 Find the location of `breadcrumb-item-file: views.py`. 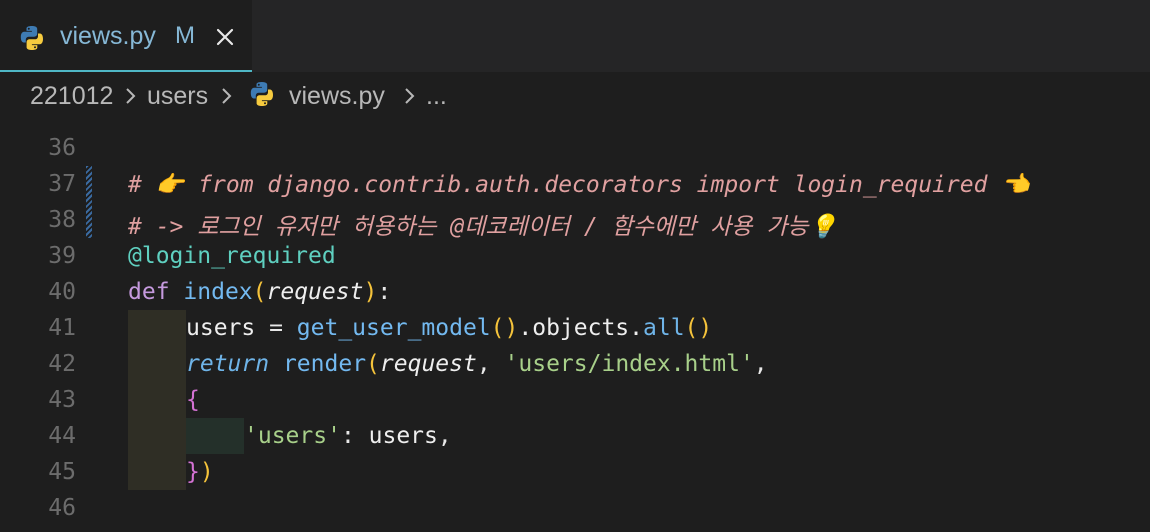

breadcrumb-item-file: views.py is located at coordinates (337, 96).